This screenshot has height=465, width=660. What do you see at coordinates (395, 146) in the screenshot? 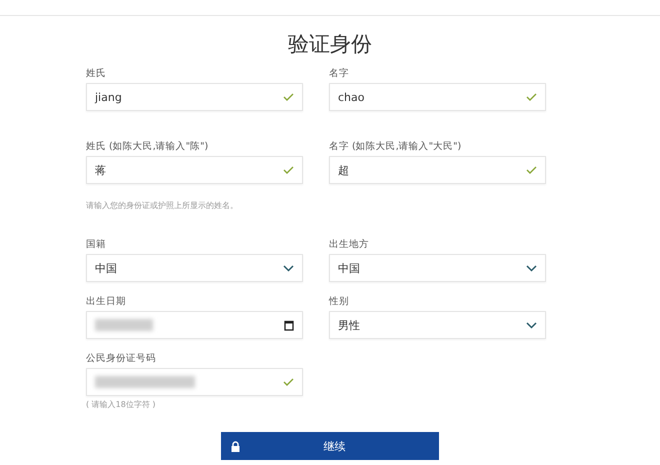
I see `field-label: 名字 (如陈大民,请输入"大民")` at bounding box center [395, 146].